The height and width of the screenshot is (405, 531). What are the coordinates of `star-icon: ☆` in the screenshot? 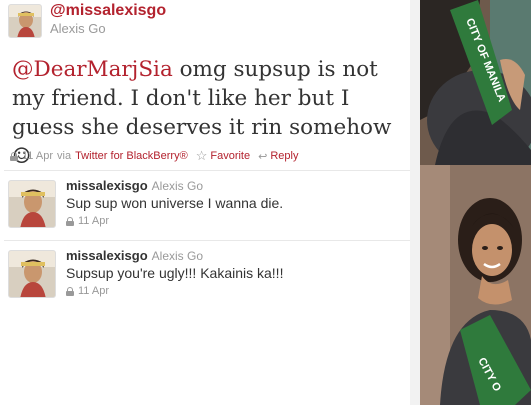 It's located at (202, 156).